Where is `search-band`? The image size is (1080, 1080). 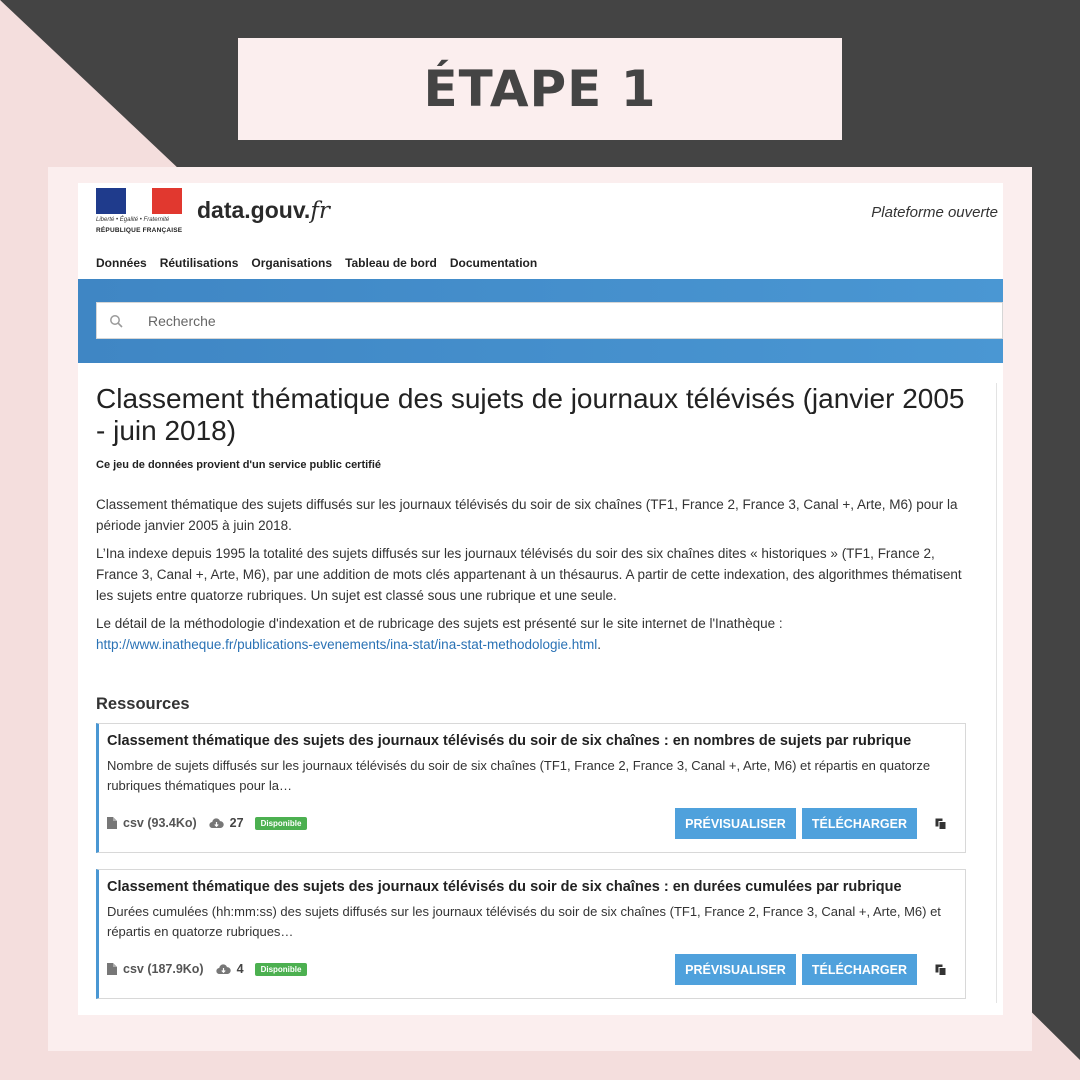 search-band is located at coordinates (540, 321).